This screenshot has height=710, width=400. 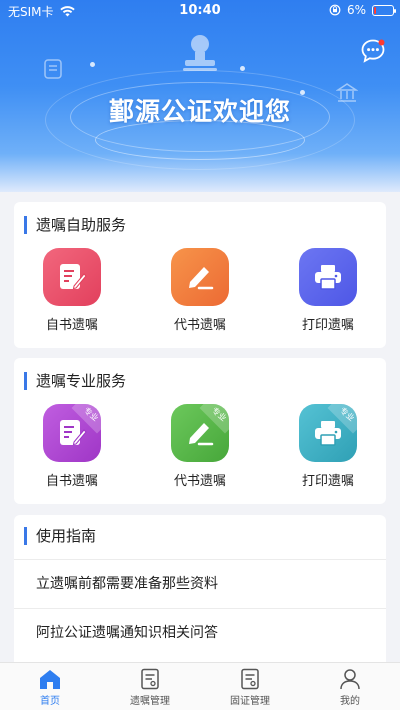 I want to click on tab-mine: 我的, so click(x=350, y=686).